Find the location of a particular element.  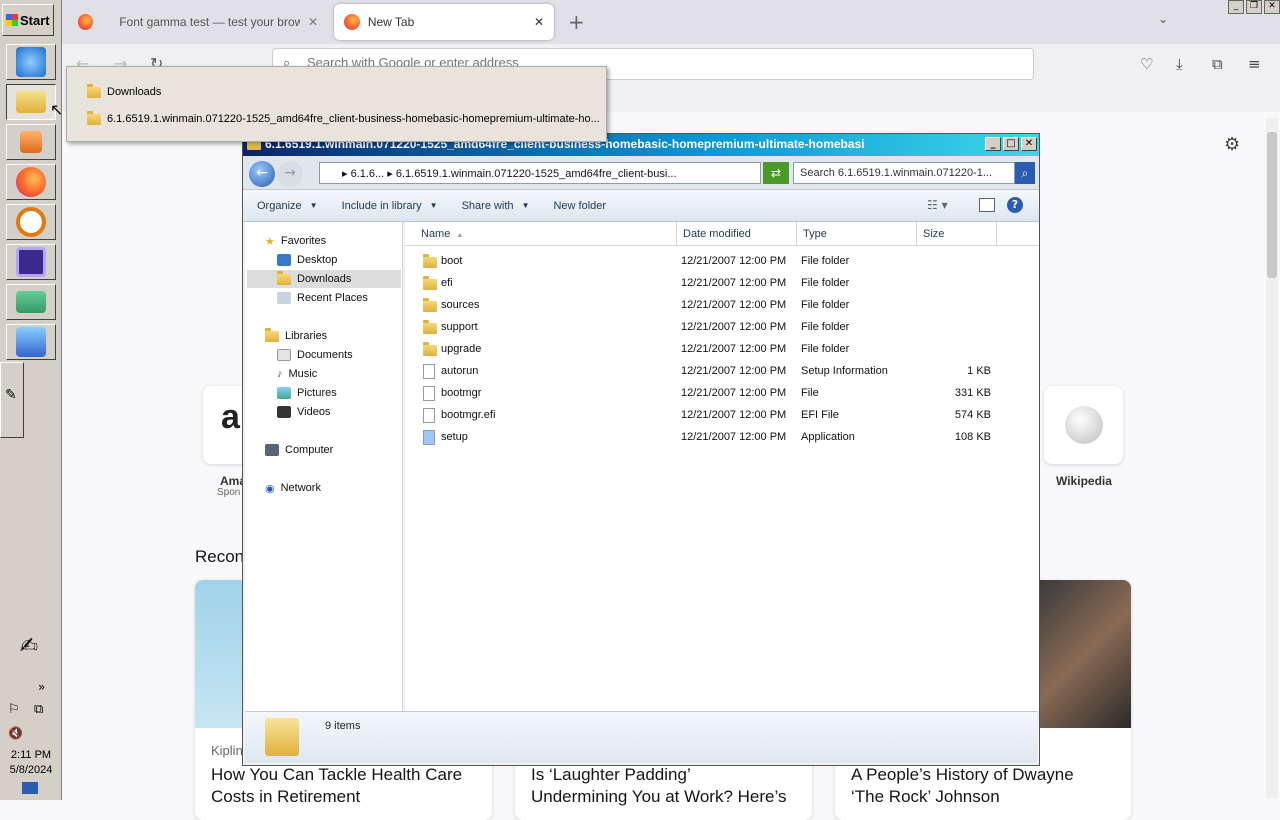

tray-overflow-button: » is located at coordinates (41, 687).